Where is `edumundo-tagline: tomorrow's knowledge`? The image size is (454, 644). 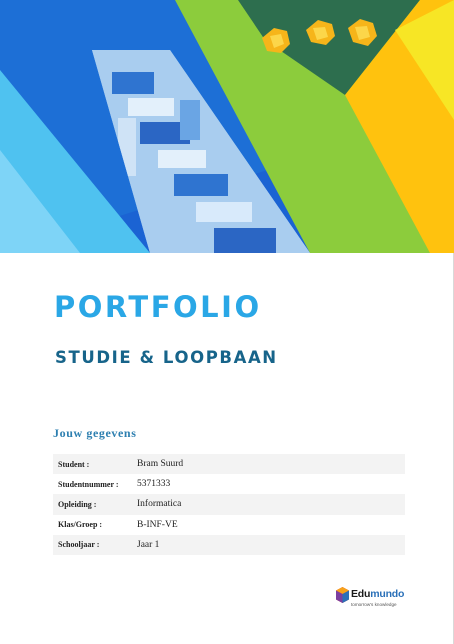 edumundo-tagline: tomorrow's knowledge is located at coordinates (374, 604).